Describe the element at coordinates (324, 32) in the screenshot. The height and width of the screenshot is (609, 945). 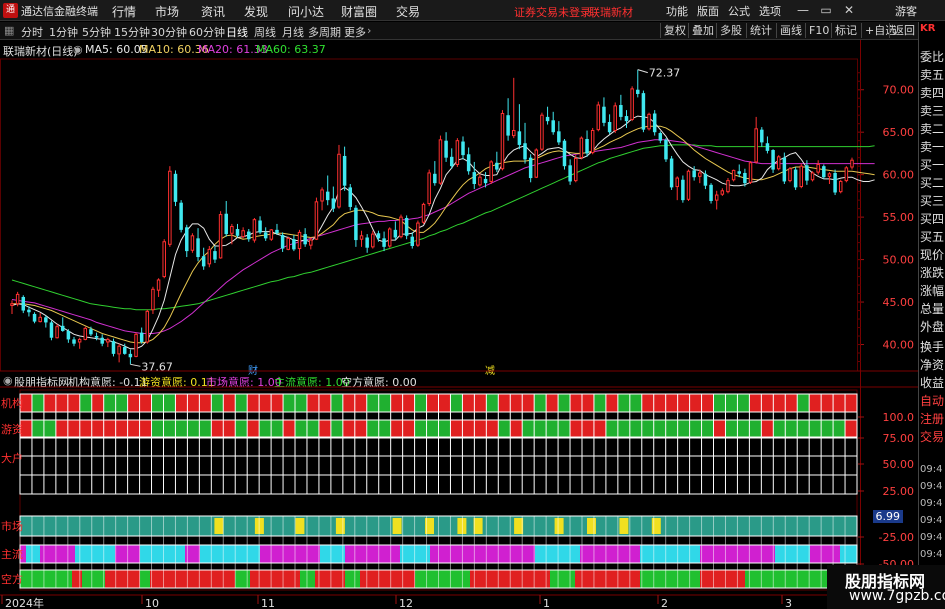
I see `period-multi: 多周期` at that location.